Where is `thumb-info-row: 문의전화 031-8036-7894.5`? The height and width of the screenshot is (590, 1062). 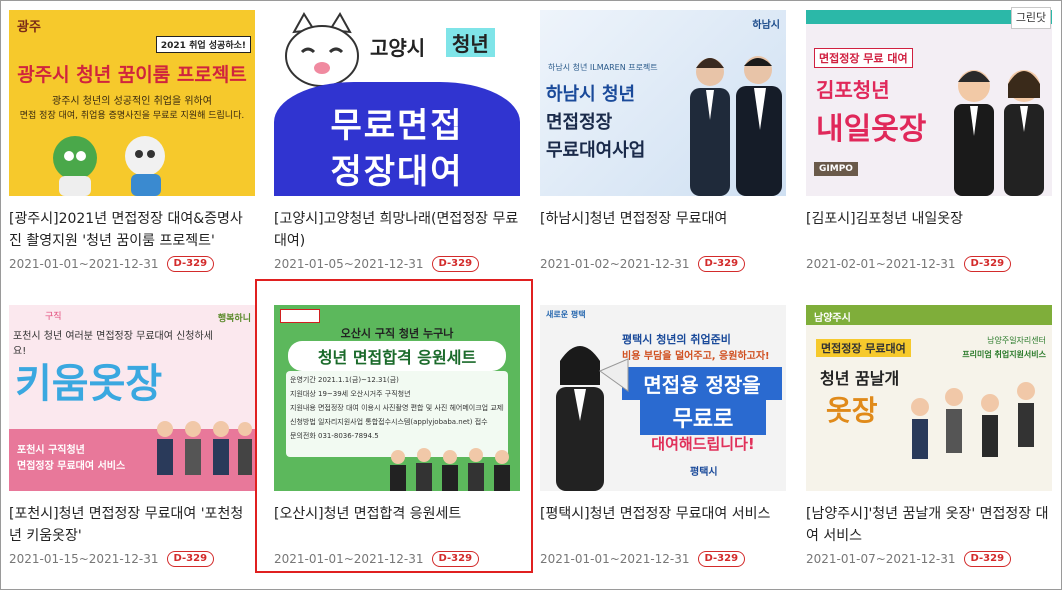
thumb-info-row: 문의전화 031-8036-7894.5 is located at coordinates (334, 436).